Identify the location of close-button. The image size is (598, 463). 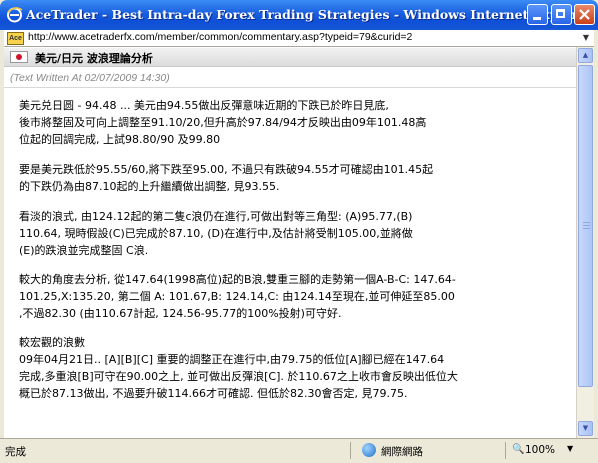
(584, 14).